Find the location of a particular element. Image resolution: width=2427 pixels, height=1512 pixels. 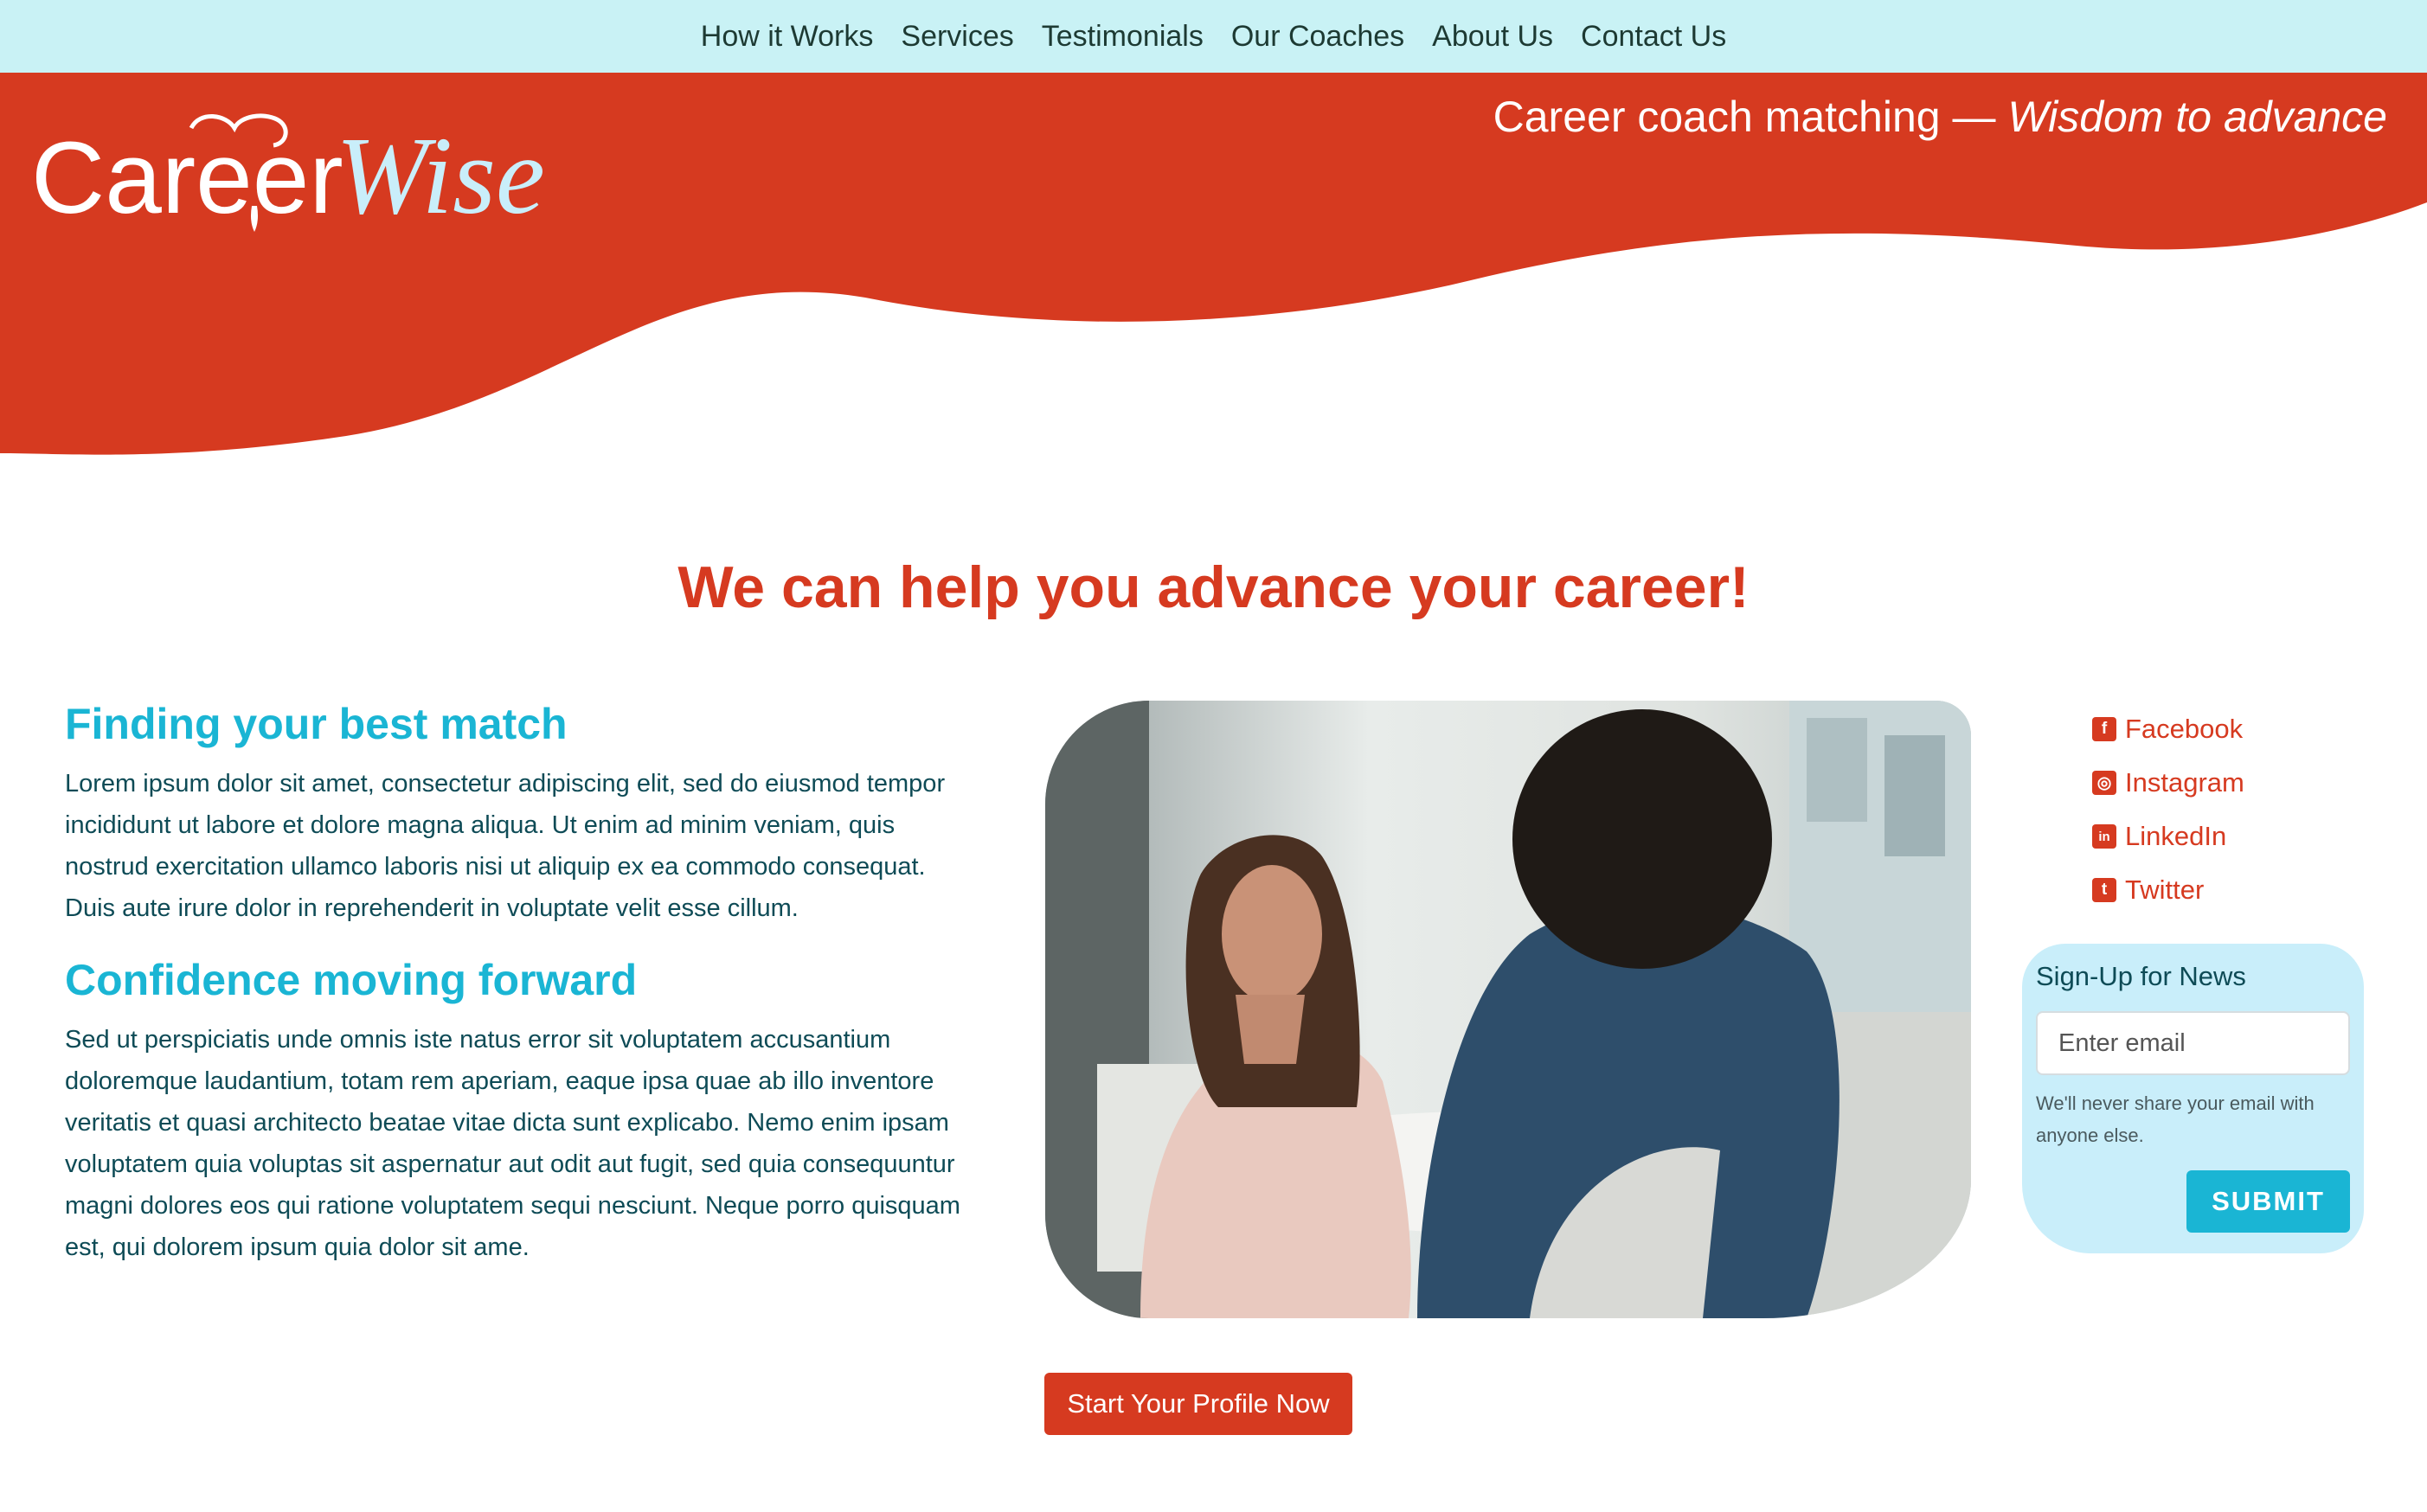

logo-text-career: Career is located at coordinates (188, 178).